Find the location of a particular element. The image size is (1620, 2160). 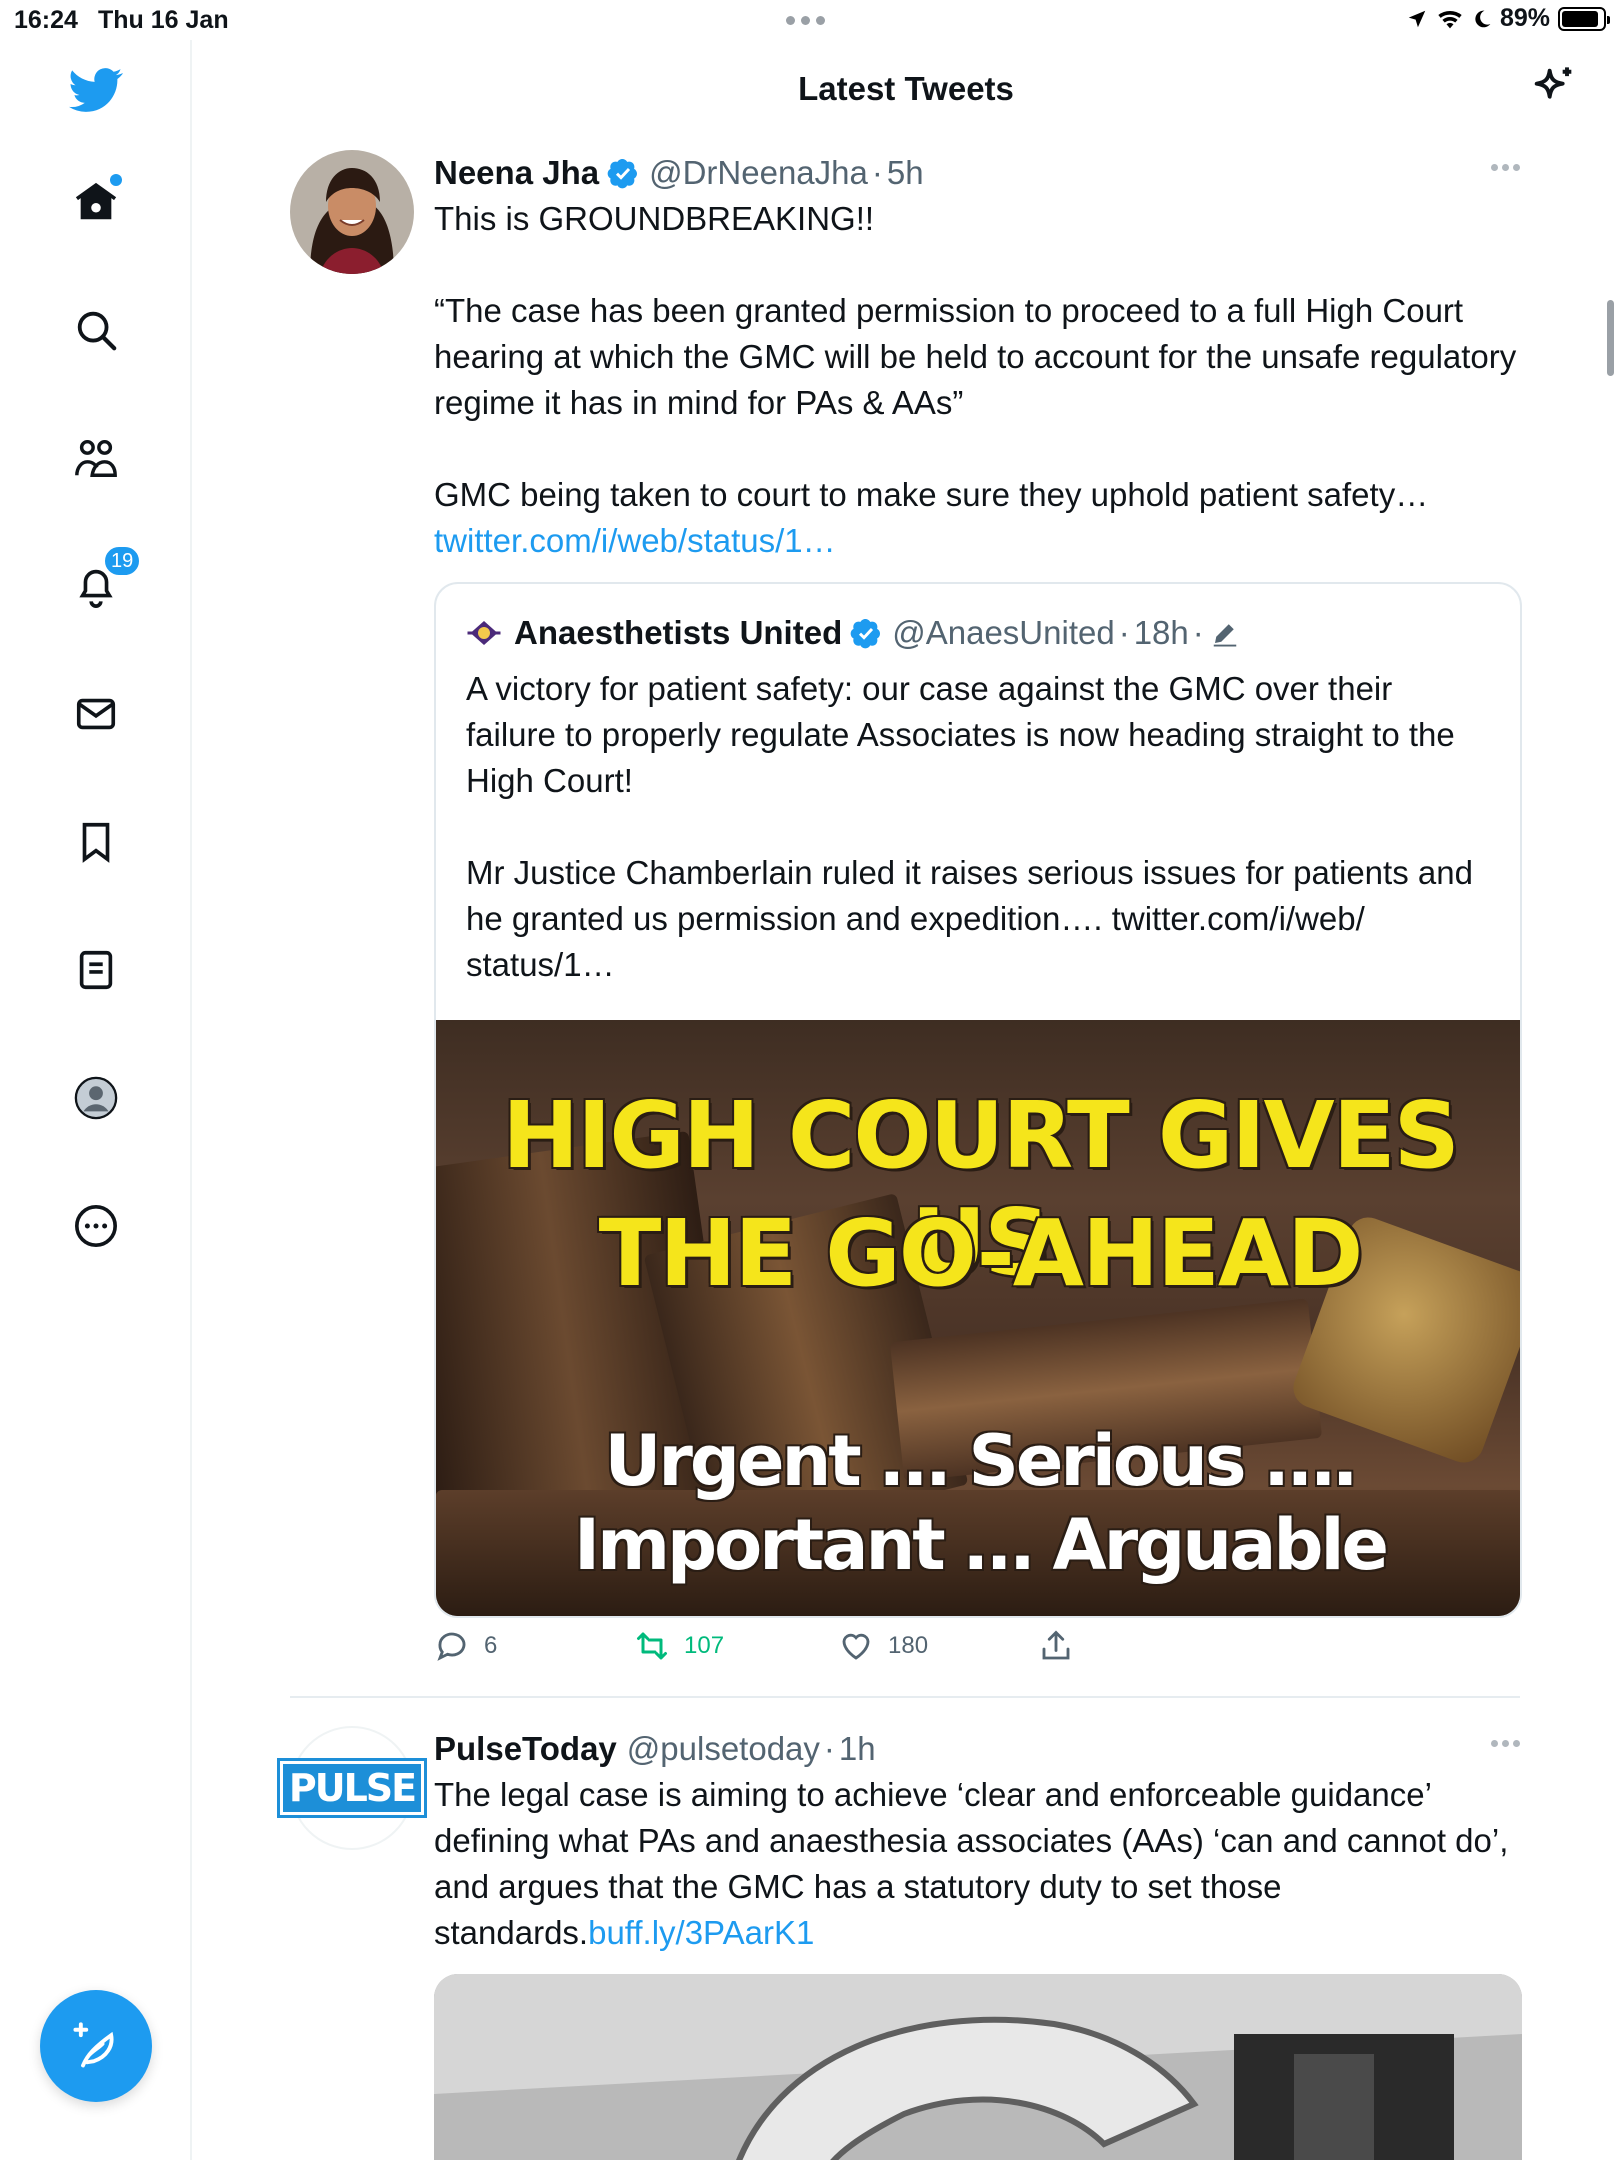

home-icon is located at coordinates (96, 201).